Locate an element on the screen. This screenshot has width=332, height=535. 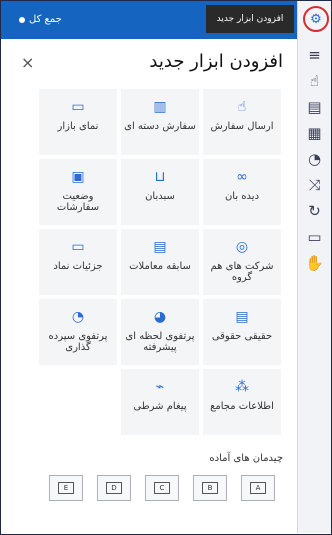
clipboard-icon: ▦ is located at coordinates (314, 133).